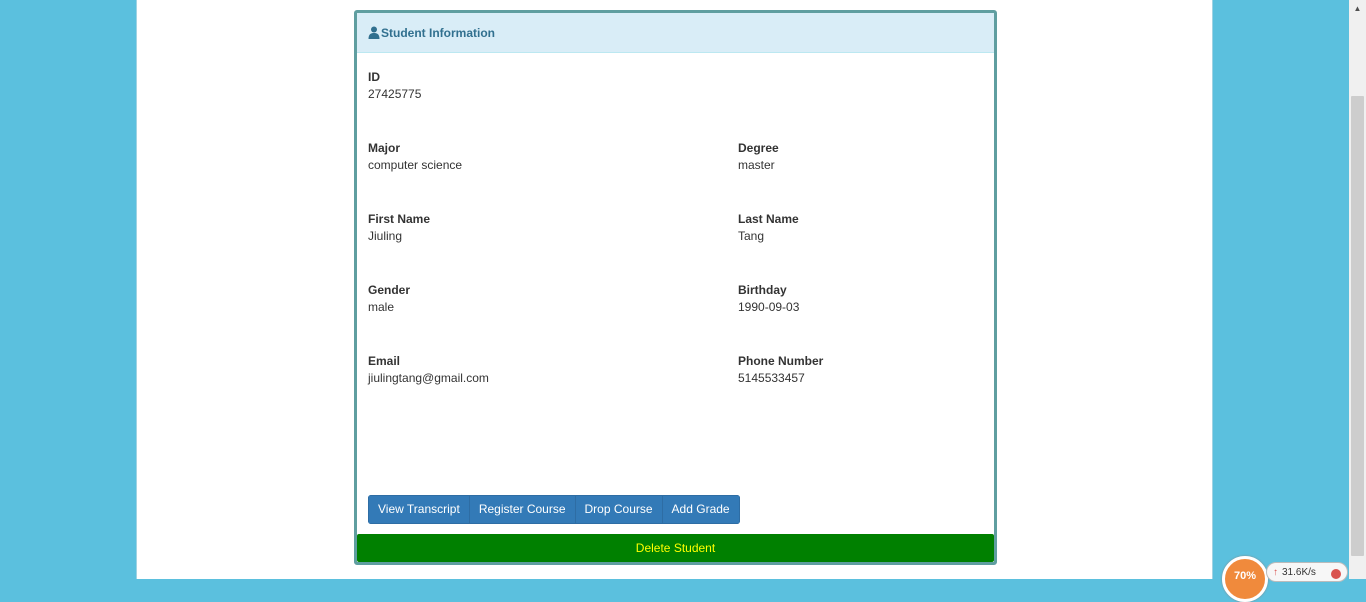  I want to click on field-gender: Gender male, so click(389, 299).